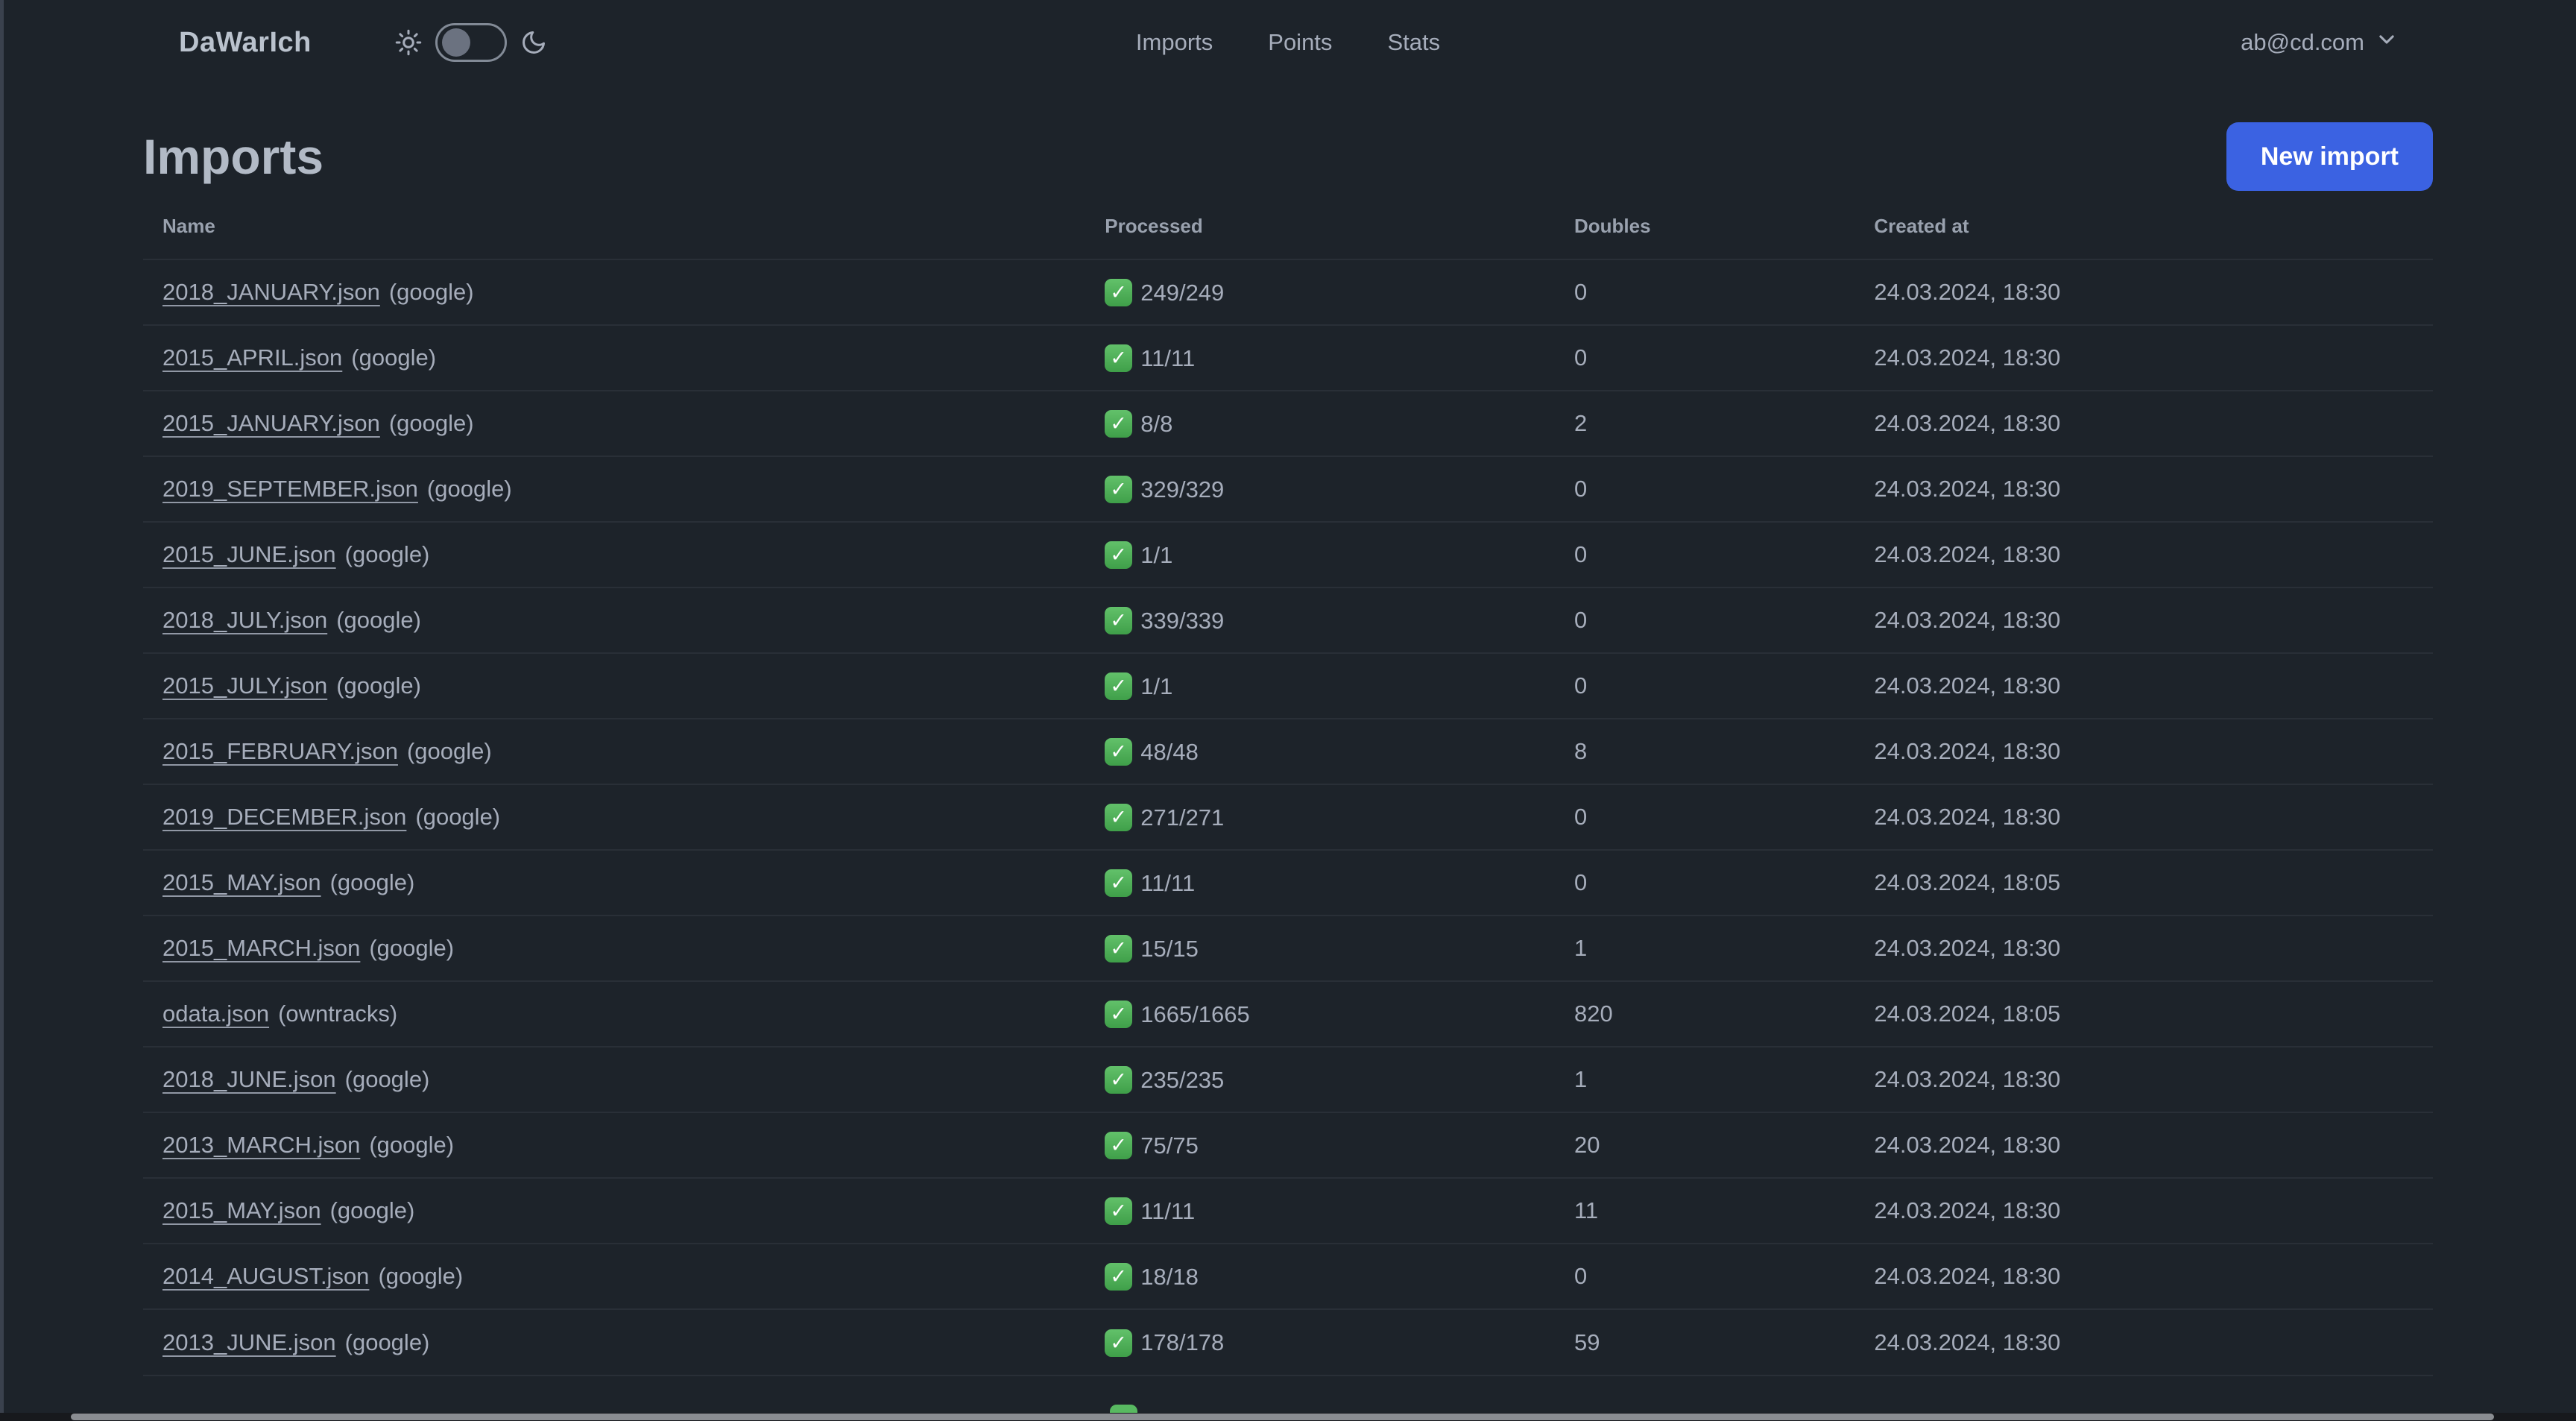  What do you see at coordinates (624, 357) in the screenshot?
I see `name-cell: 2015_APRIL.json (google)` at bounding box center [624, 357].